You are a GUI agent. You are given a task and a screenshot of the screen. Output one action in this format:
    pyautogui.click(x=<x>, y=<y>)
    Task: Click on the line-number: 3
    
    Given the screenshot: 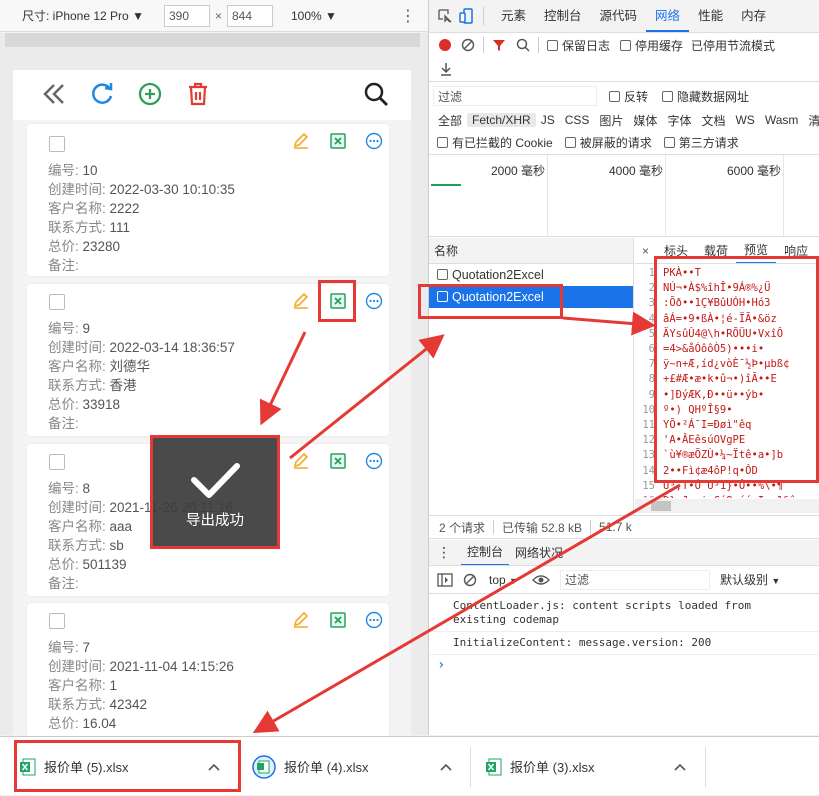 What is the action you would take?
    pyautogui.click(x=645, y=303)
    